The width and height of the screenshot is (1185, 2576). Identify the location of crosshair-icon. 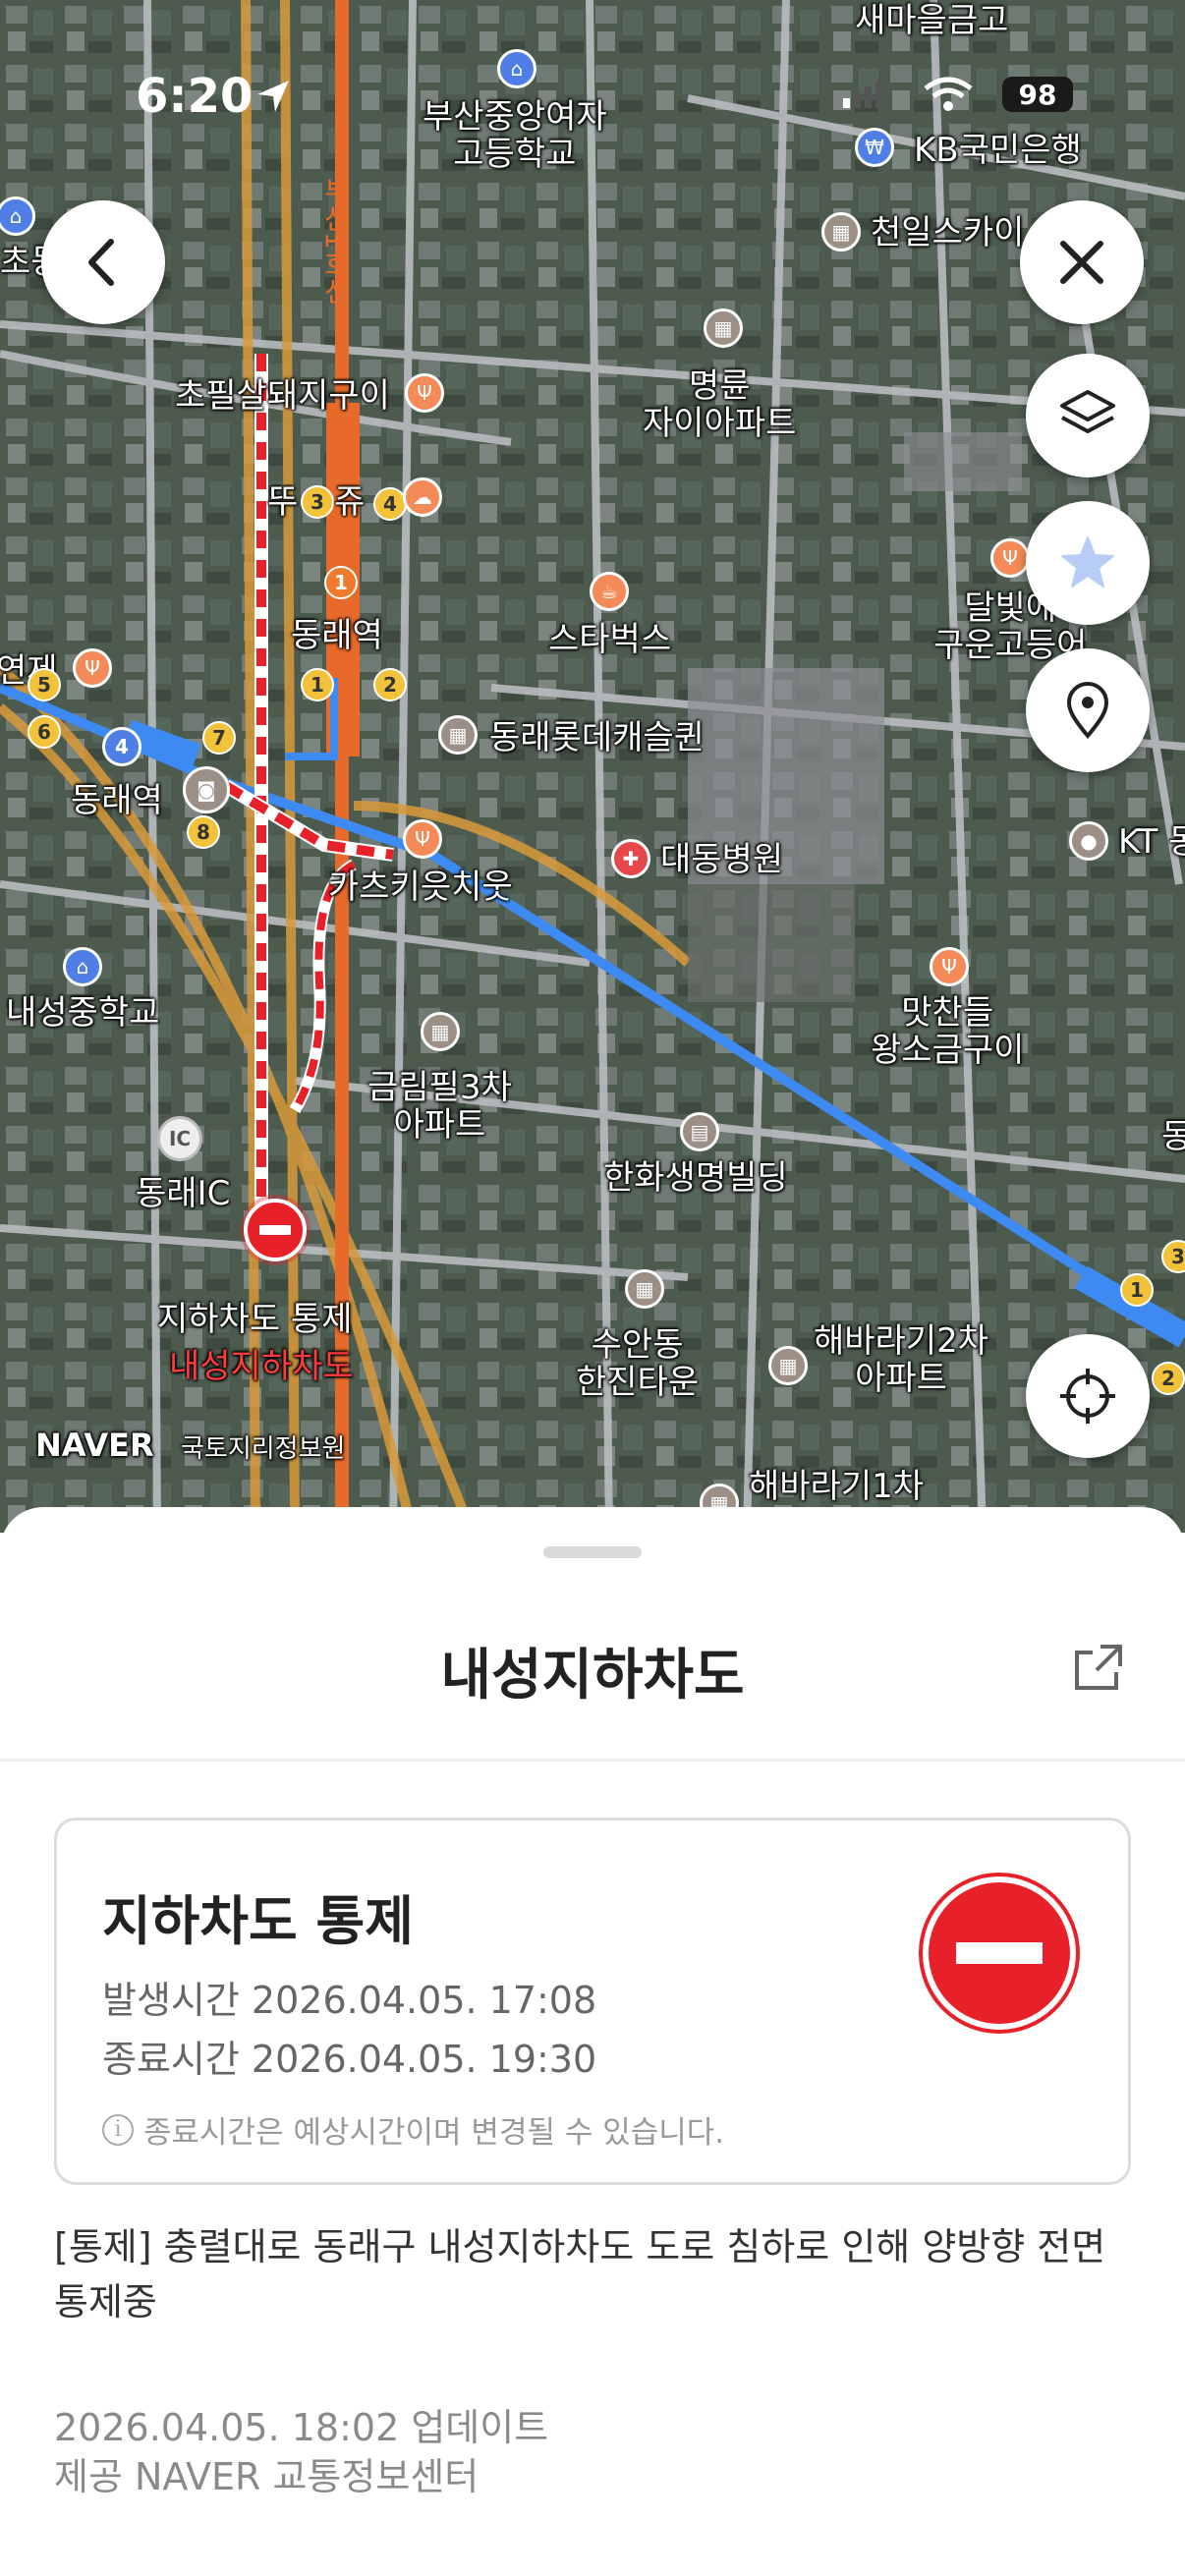
(1088, 1396).